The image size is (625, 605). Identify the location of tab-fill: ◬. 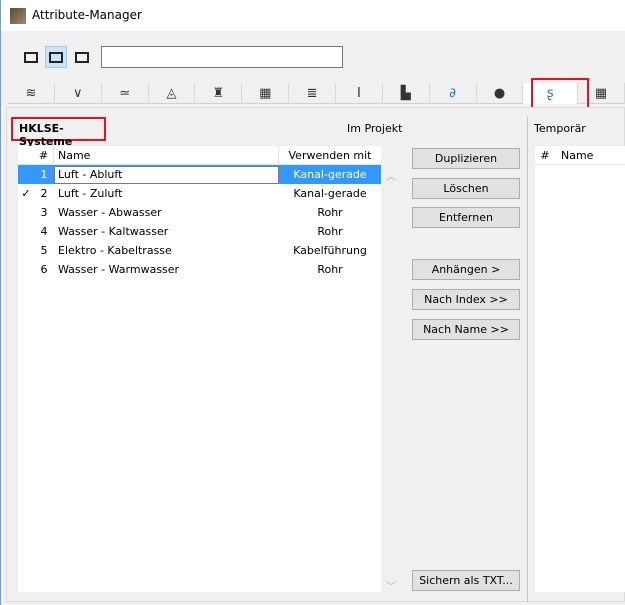
(172, 93).